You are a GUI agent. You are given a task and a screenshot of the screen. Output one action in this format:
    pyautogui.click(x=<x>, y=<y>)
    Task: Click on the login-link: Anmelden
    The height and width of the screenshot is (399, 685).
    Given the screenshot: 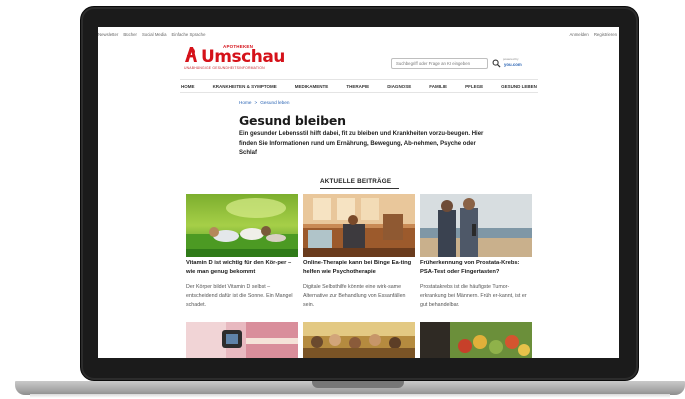 What is the action you would take?
    pyautogui.click(x=578, y=34)
    